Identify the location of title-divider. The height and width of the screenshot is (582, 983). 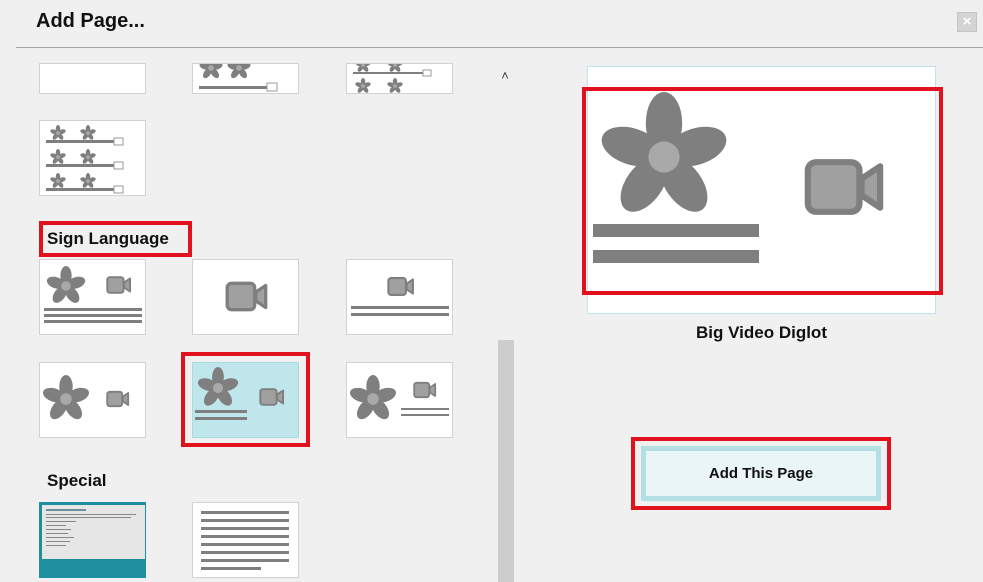
(499, 47).